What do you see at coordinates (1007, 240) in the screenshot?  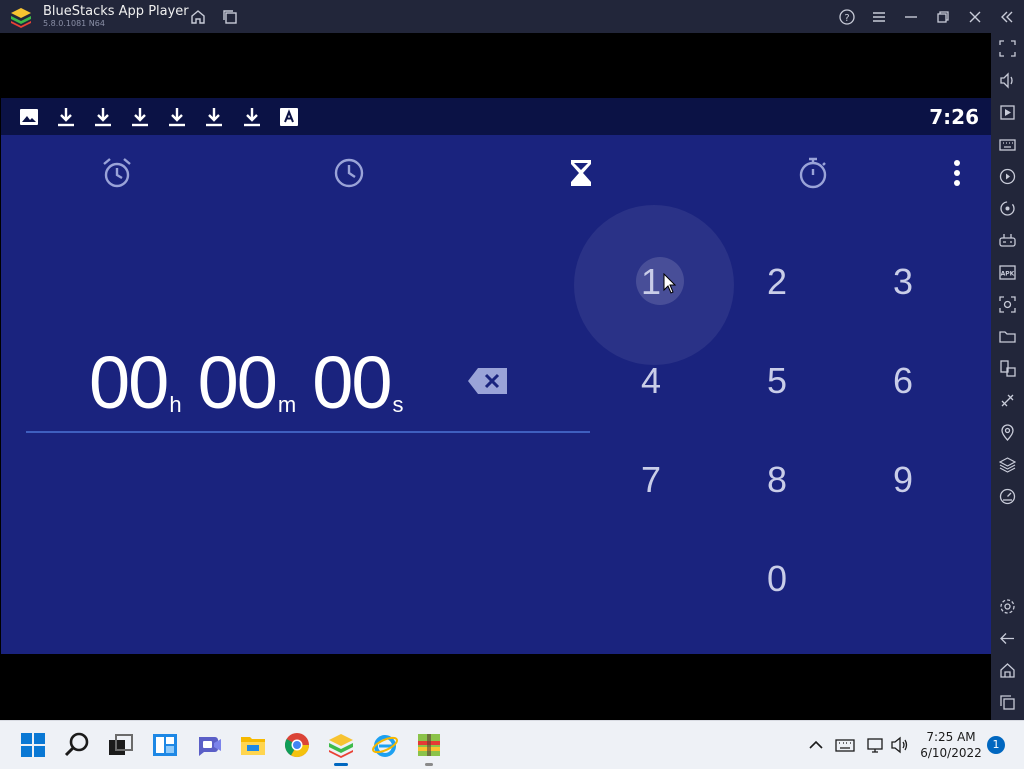 I see `gamepad-icon` at bounding box center [1007, 240].